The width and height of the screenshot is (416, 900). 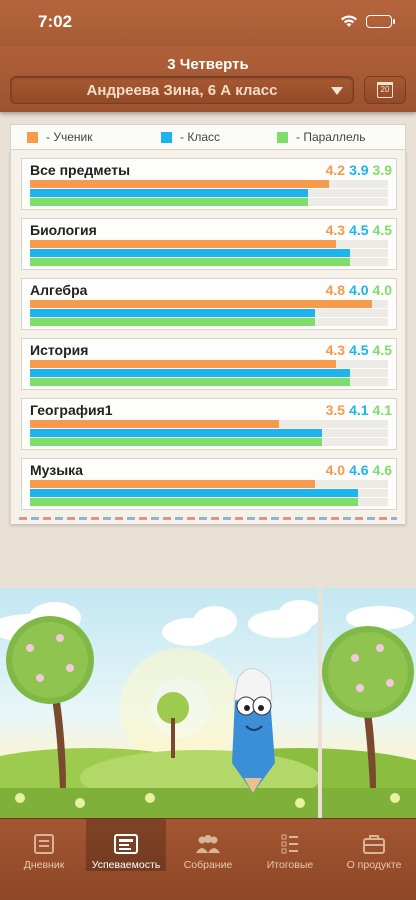 What do you see at coordinates (32, 137) in the screenshot?
I see `legend-student-swatch` at bounding box center [32, 137].